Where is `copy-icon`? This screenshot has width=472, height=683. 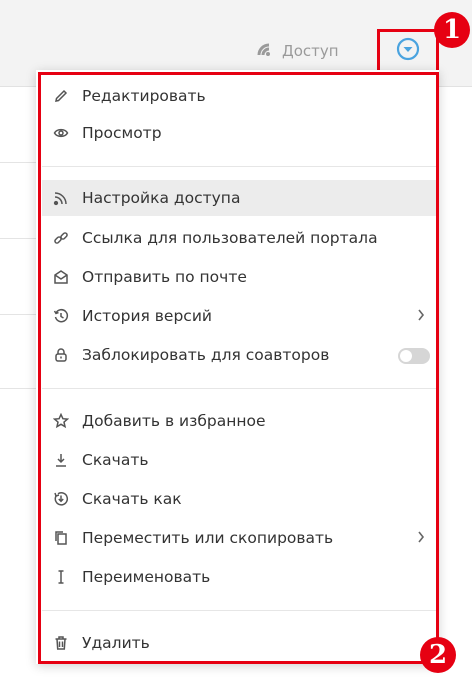
copy-icon is located at coordinates (61, 538).